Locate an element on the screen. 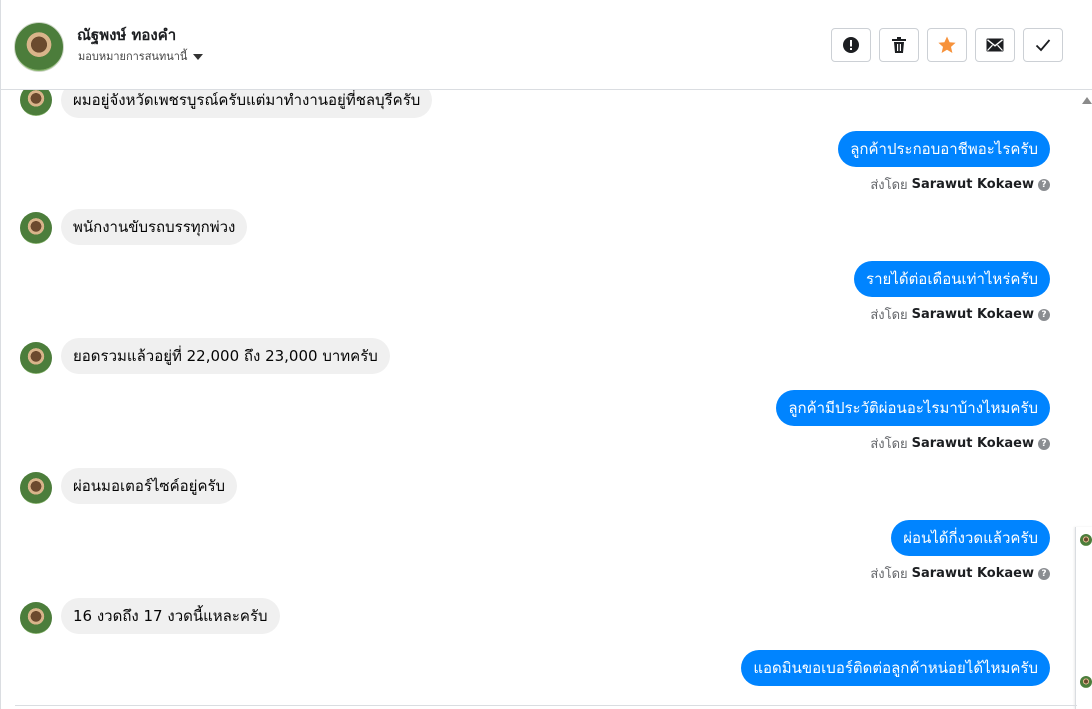 The image size is (1092, 709). outgoing-message: ลูกค้ามีประวัติผ่อนอะไรมาบ้างไหมครับ is located at coordinates (913, 408).